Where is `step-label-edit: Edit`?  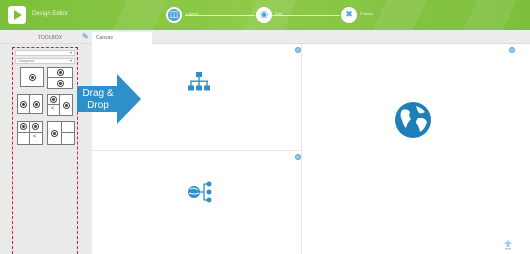
step-label-edit: Edit is located at coordinates (278, 13).